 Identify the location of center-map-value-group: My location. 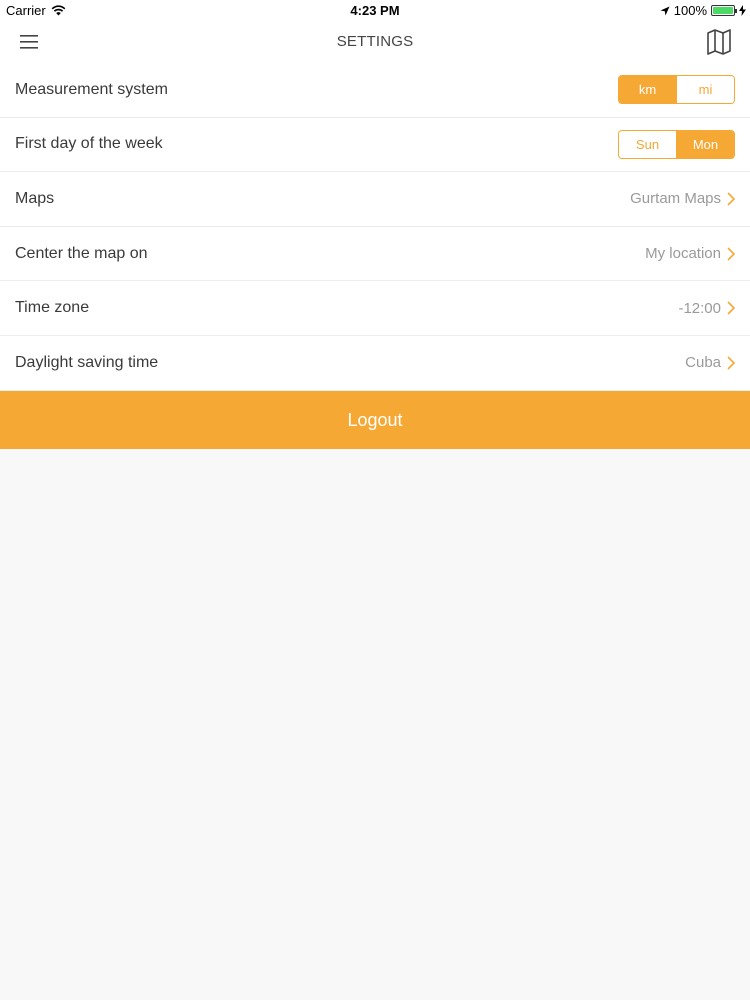
(690, 253).